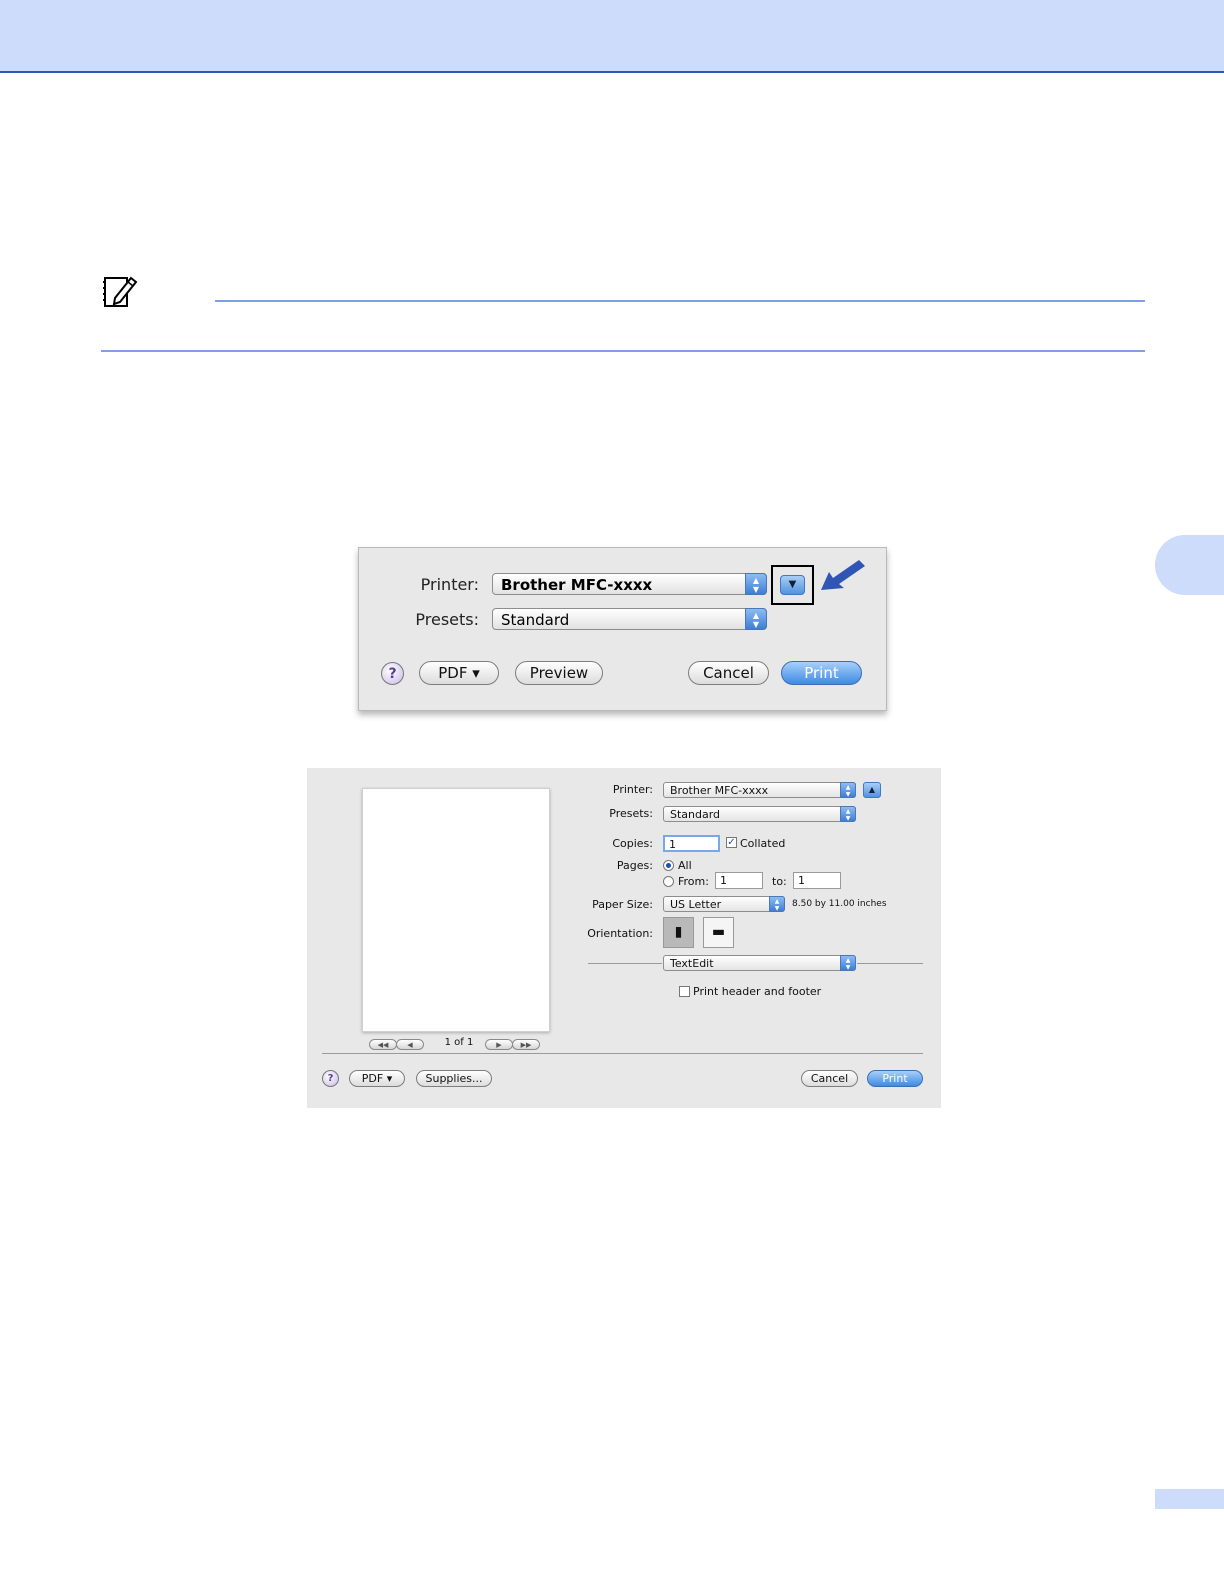 Image resolution: width=1224 pixels, height=1580 pixels. What do you see at coordinates (1189, 565) in the screenshot?
I see `chapter-side-tab` at bounding box center [1189, 565].